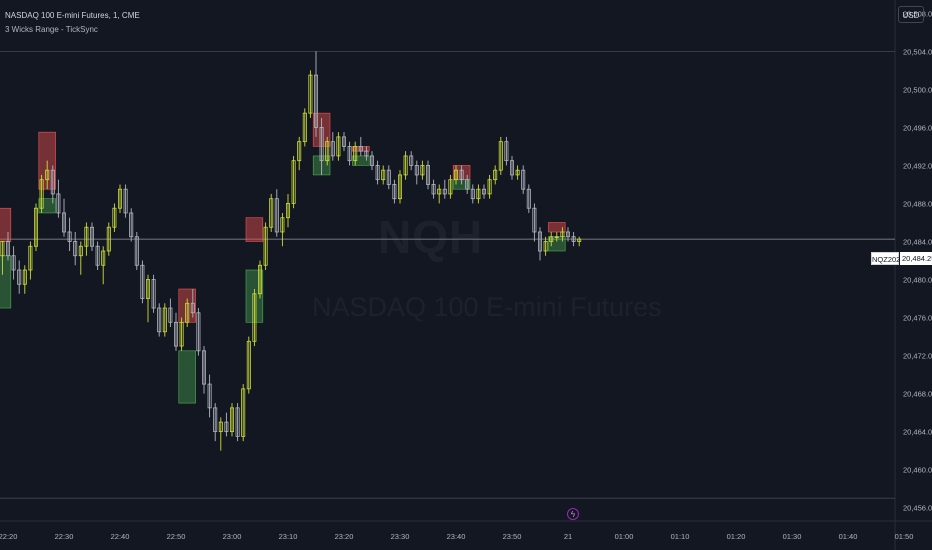  Describe the element at coordinates (792, 536) in the screenshot. I see `x-tick-label: 01:30` at that location.